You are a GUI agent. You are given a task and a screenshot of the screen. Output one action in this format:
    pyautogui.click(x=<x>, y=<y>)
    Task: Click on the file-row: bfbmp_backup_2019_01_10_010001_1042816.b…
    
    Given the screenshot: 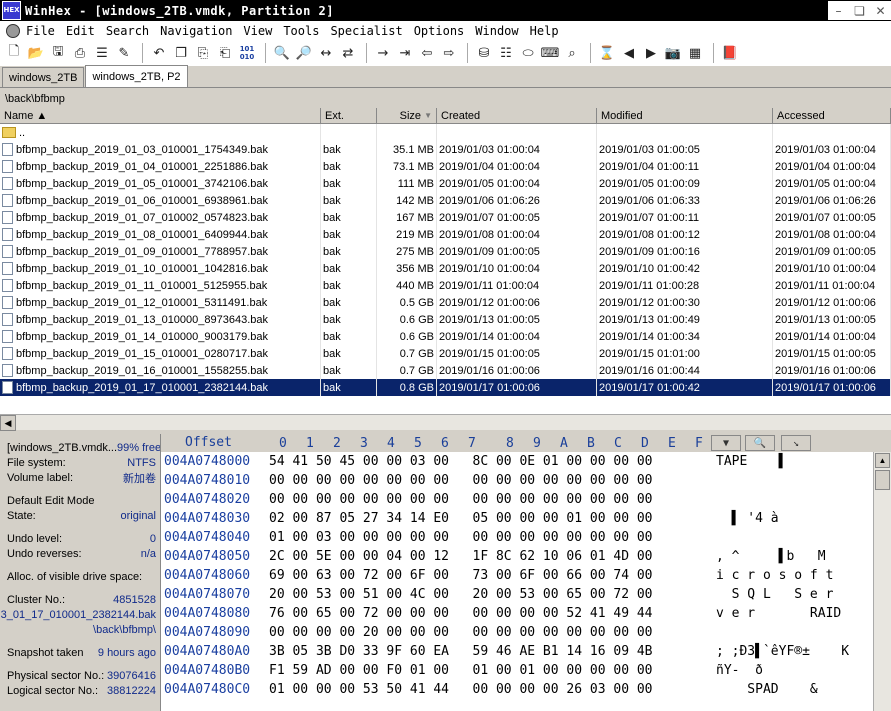 What is the action you would take?
    pyautogui.click(x=445, y=268)
    